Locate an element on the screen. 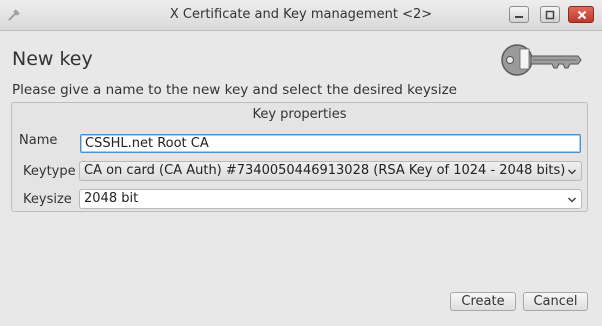 The height and width of the screenshot is (326, 602). key-icon is located at coordinates (542, 62).